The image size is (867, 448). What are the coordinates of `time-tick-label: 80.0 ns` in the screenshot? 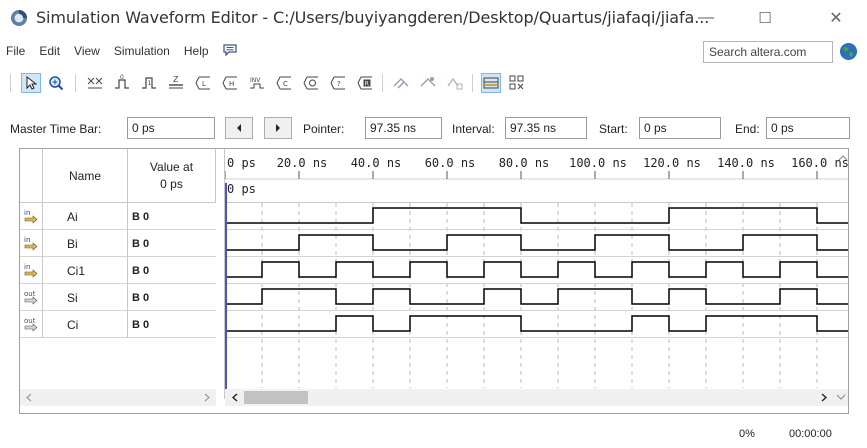 It's located at (524, 163).